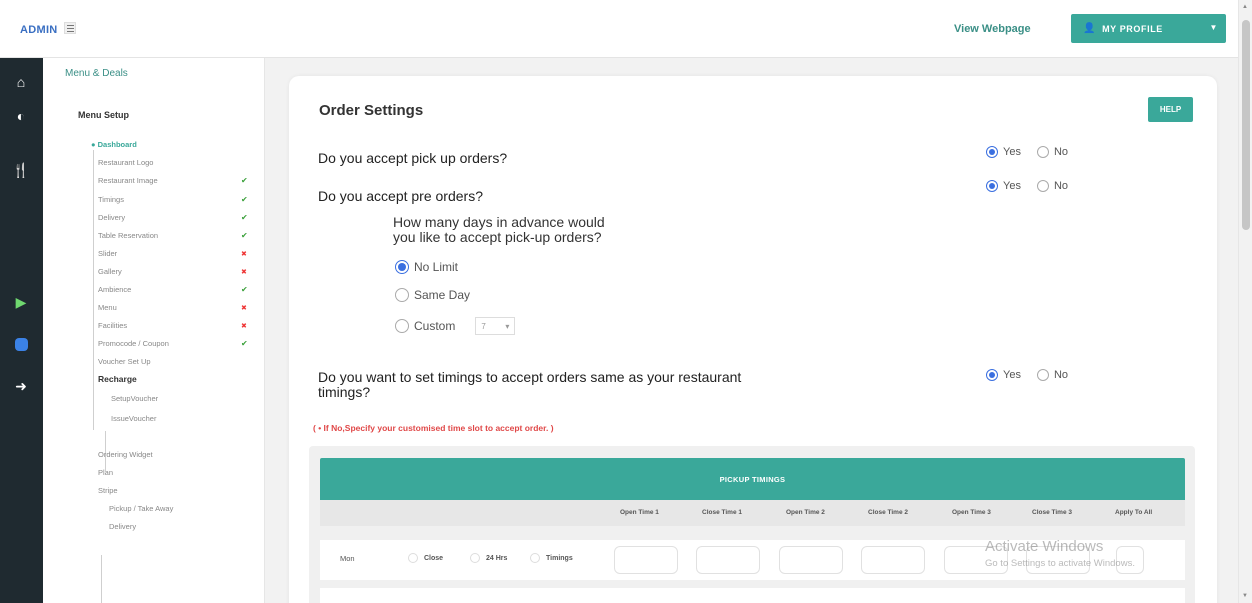  Describe the element at coordinates (435, 326) in the screenshot. I see `custom-label: Custom` at that location.